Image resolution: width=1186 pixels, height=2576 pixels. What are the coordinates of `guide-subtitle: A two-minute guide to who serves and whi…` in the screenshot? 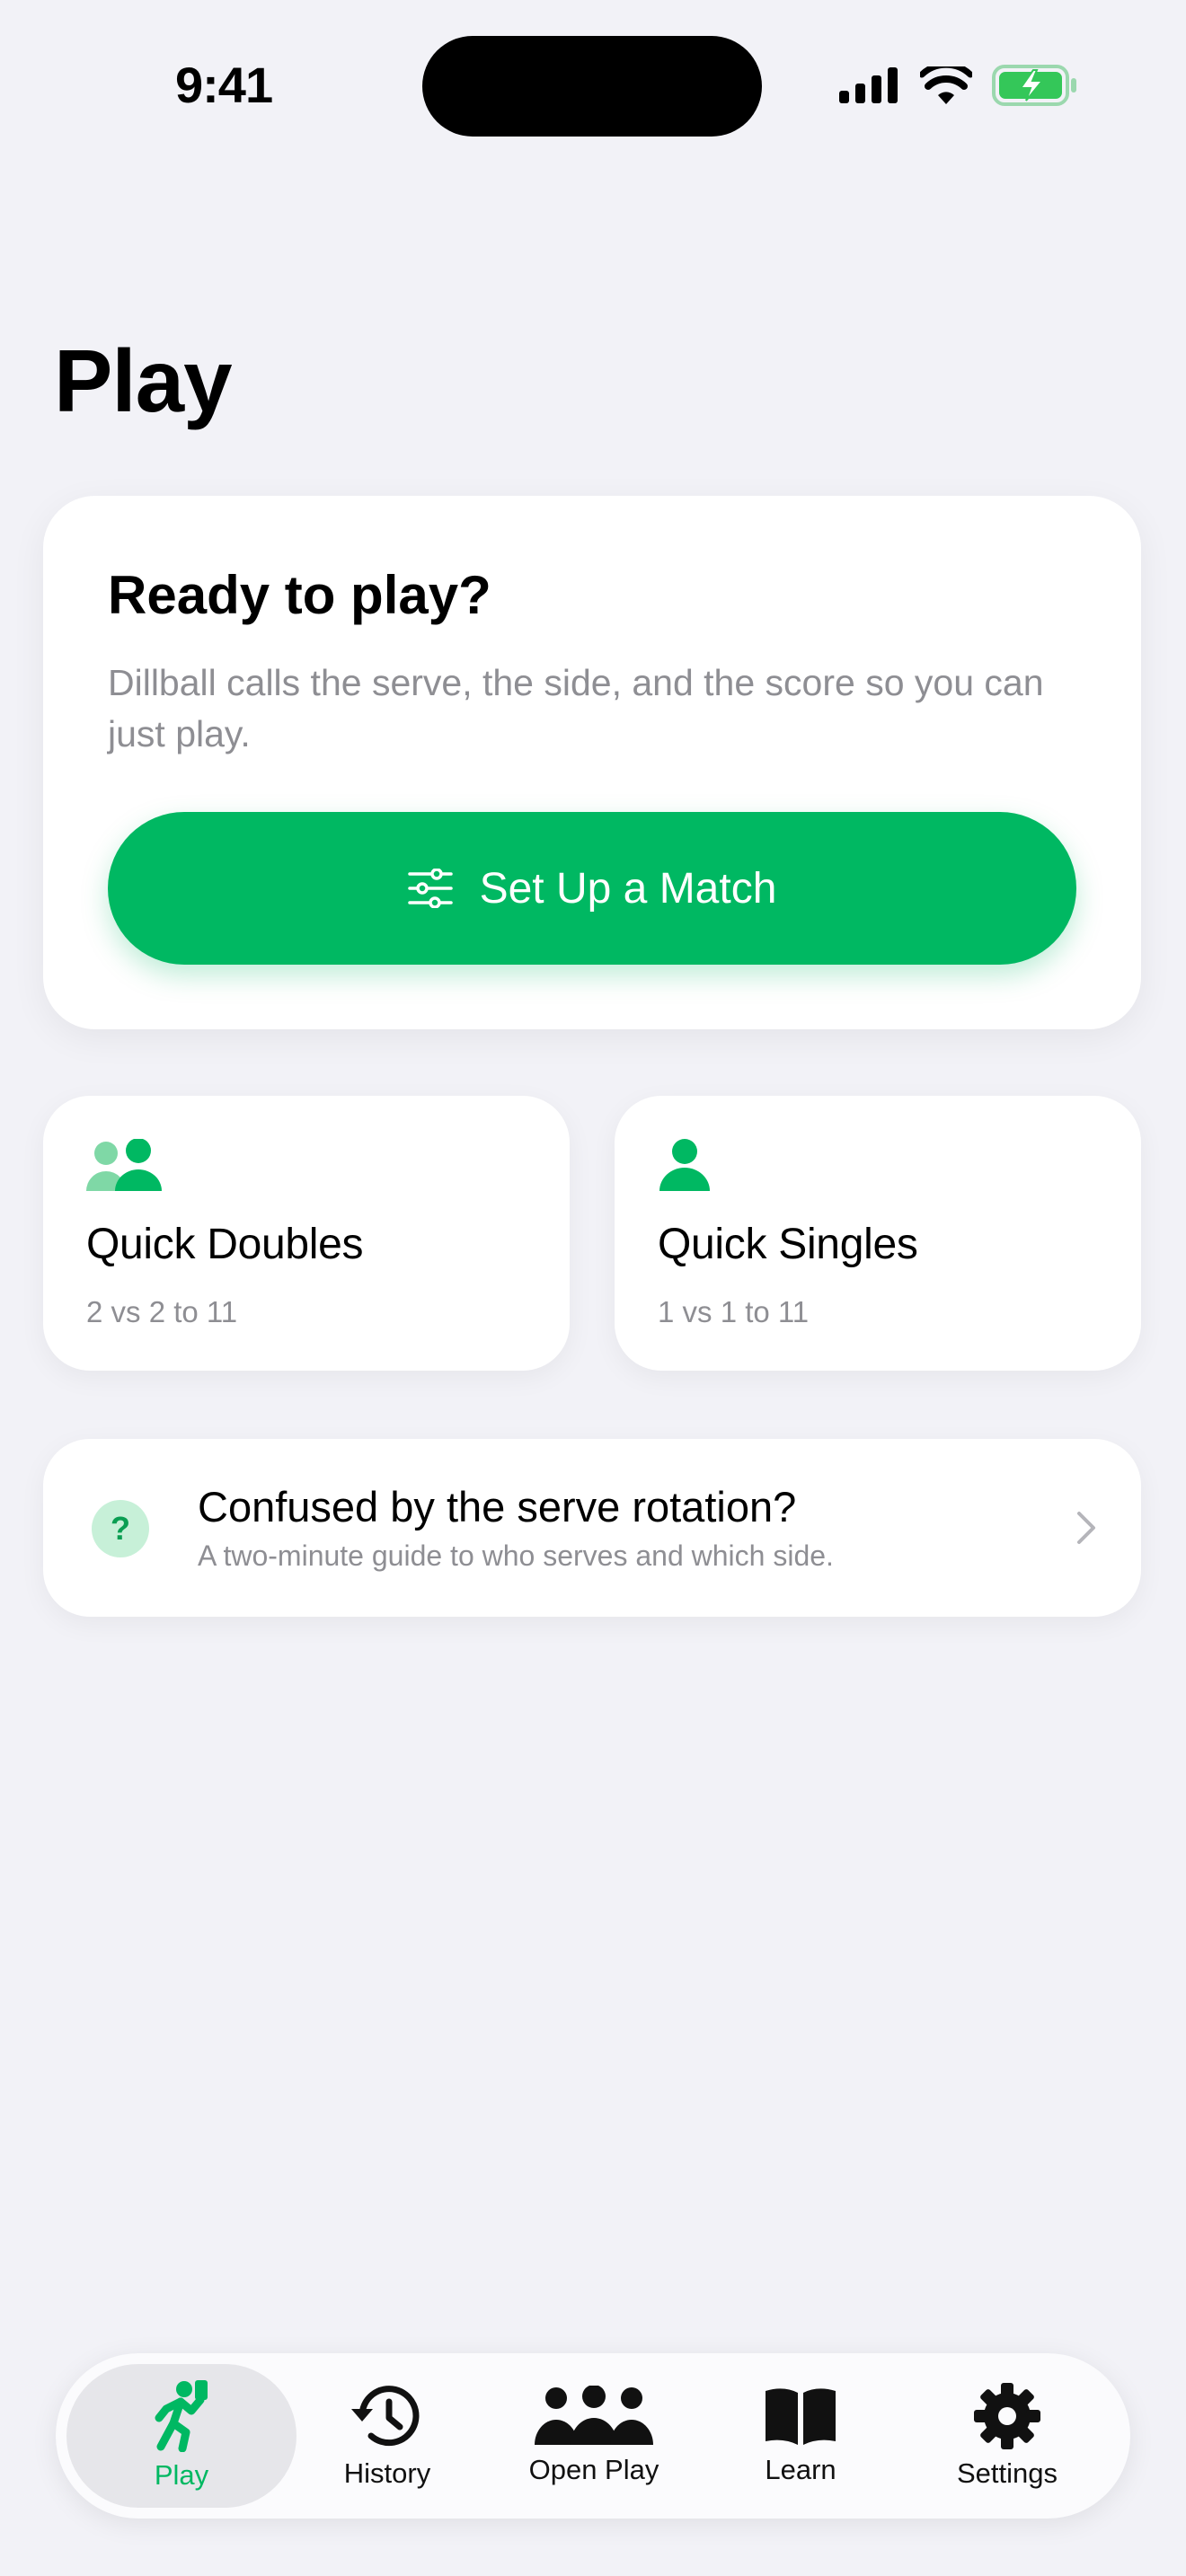 It's located at (516, 1555).